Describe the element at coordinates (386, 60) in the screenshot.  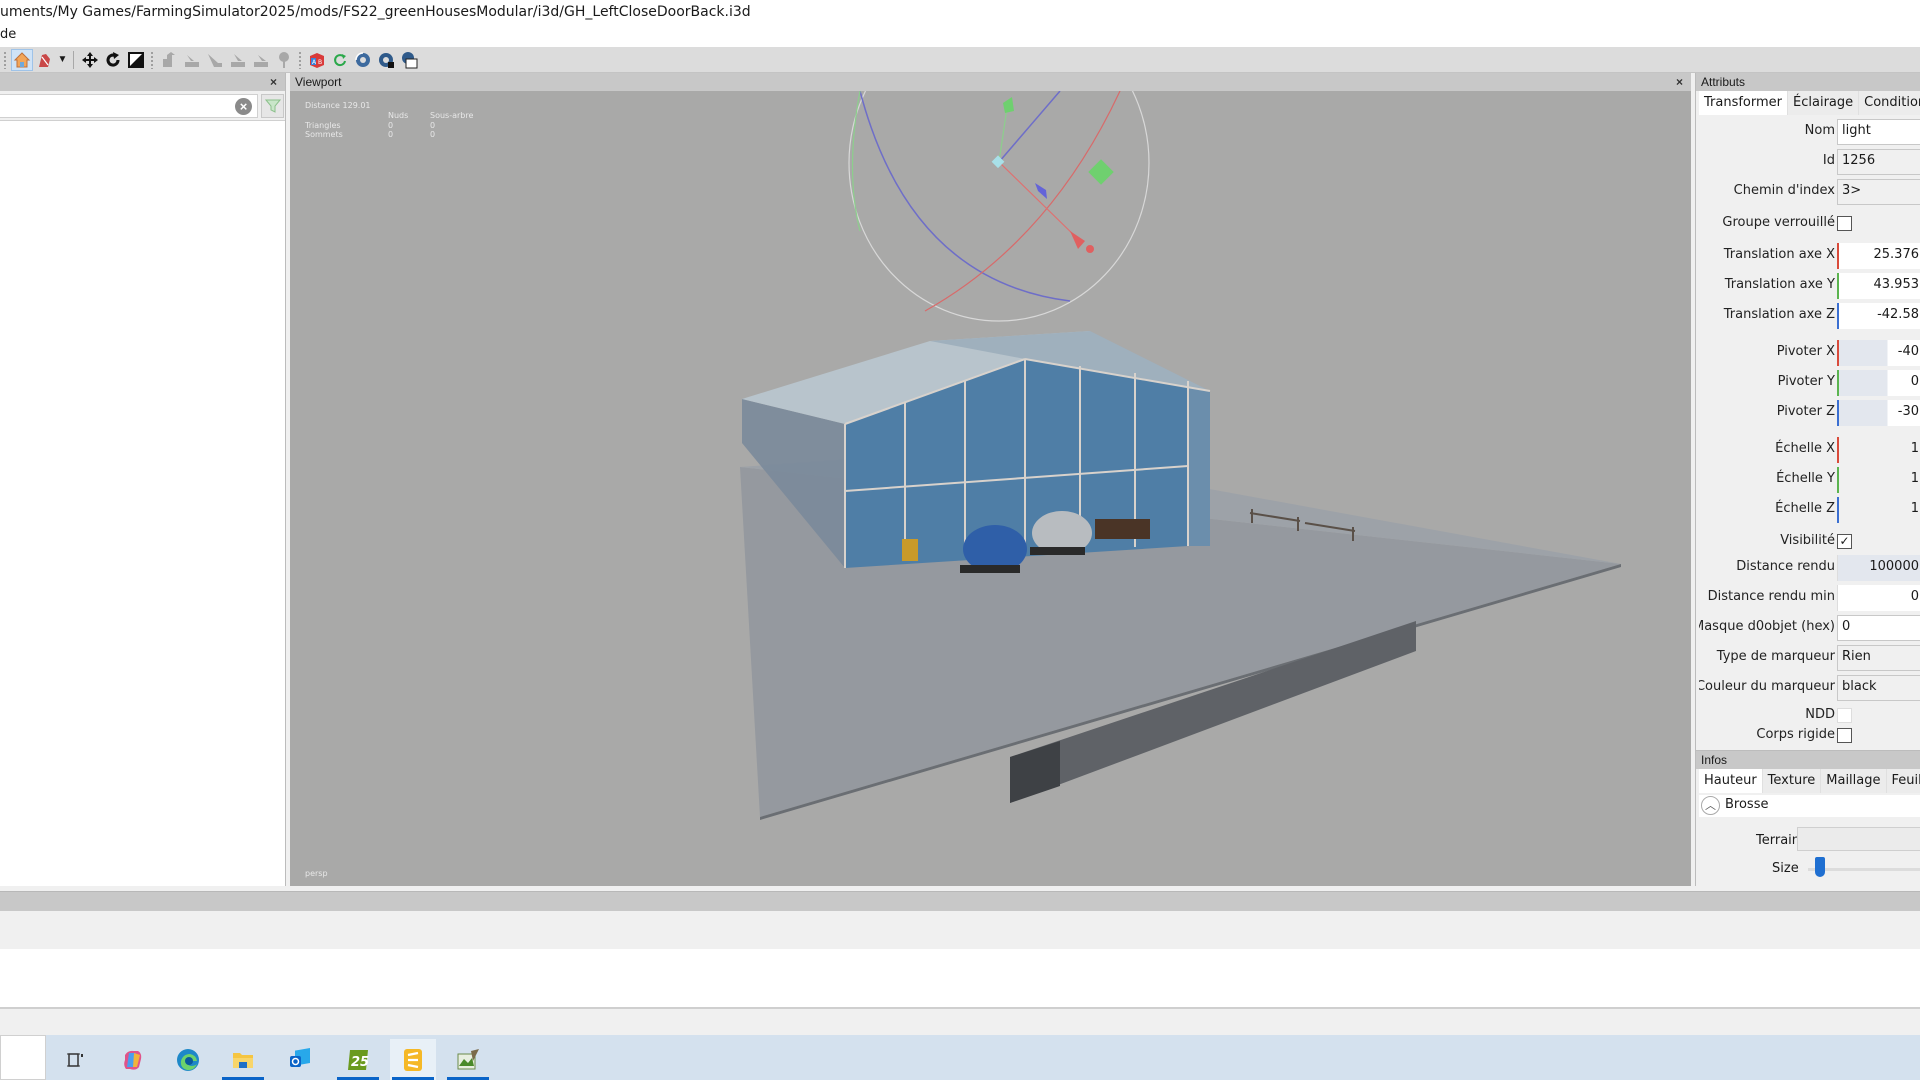
I see `gear-node-icon` at that location.